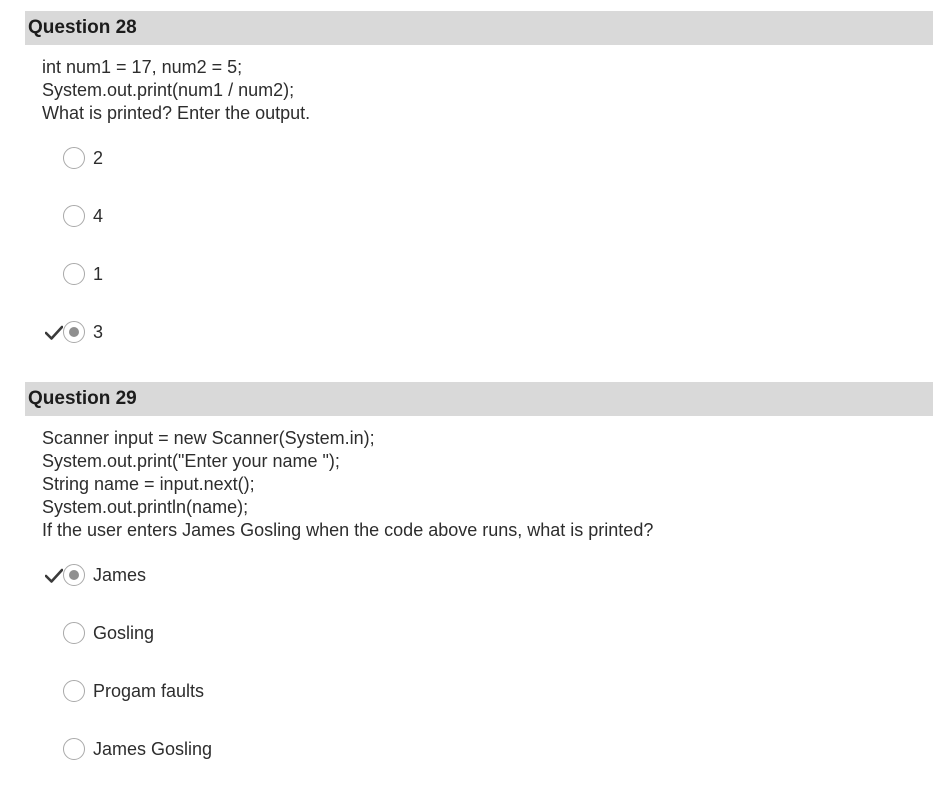 Image resolution: width=933 pixels, height=791 pixels. I want to click on question-28-option-3: 3, so click(242, 333).